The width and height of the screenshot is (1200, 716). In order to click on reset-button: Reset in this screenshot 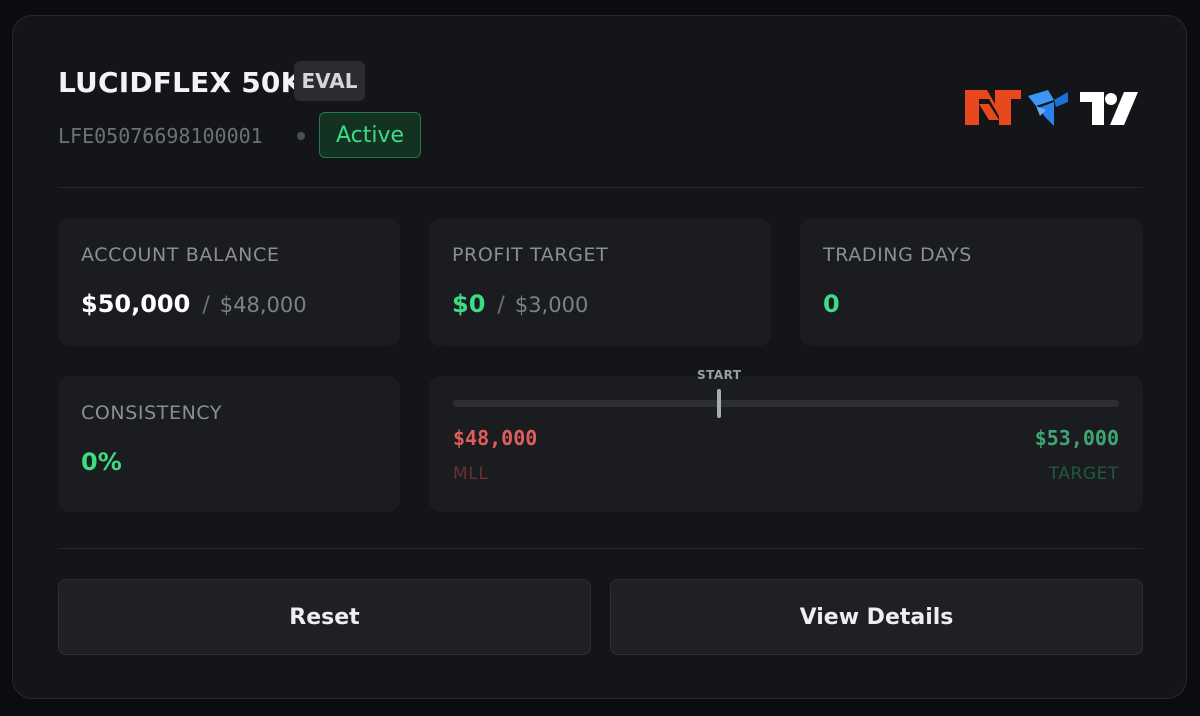, I will do `click(324, 617)`.